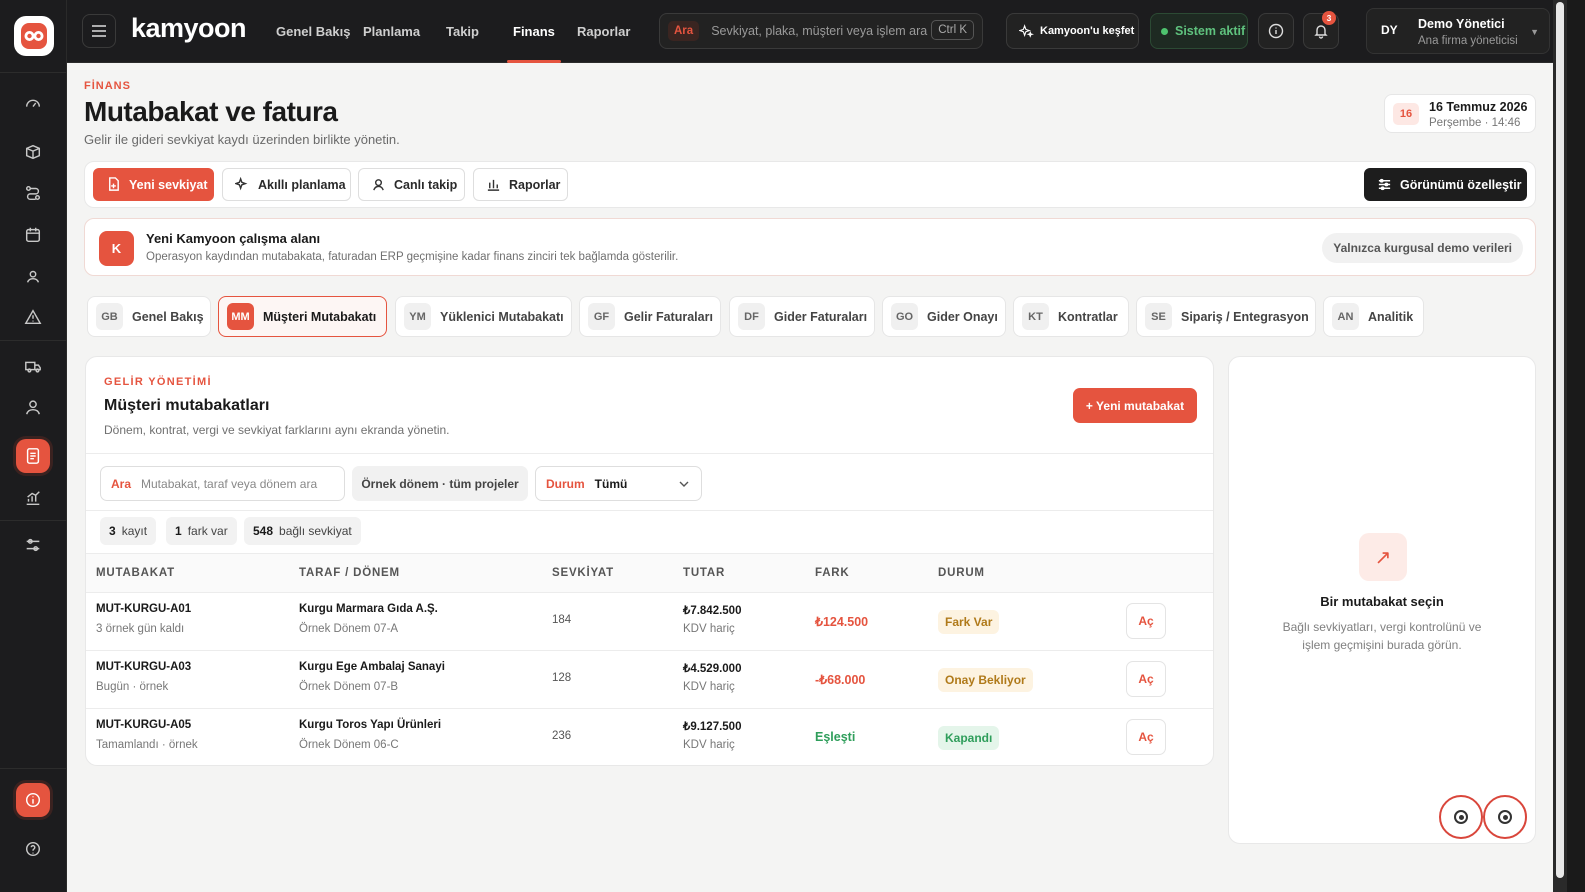 This screenshot has height=892, width=1585. Describe the element at coordinates (263, 531) in the screenshot. I see `chip-number: 548` at that location.